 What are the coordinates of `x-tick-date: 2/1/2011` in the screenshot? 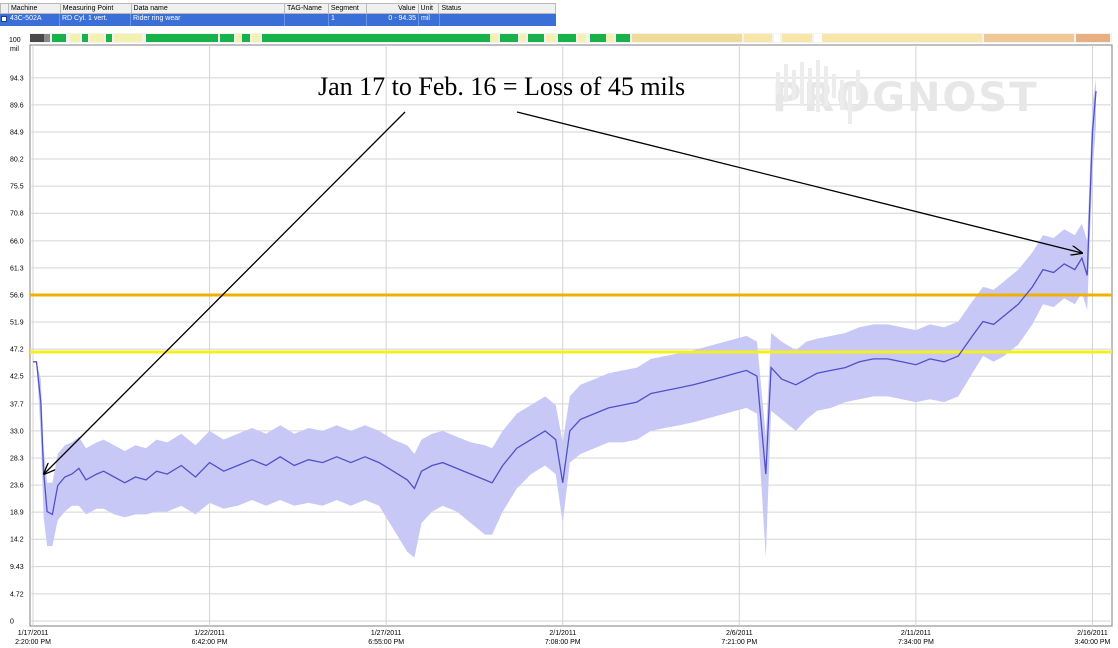 It's located at (562, 633).